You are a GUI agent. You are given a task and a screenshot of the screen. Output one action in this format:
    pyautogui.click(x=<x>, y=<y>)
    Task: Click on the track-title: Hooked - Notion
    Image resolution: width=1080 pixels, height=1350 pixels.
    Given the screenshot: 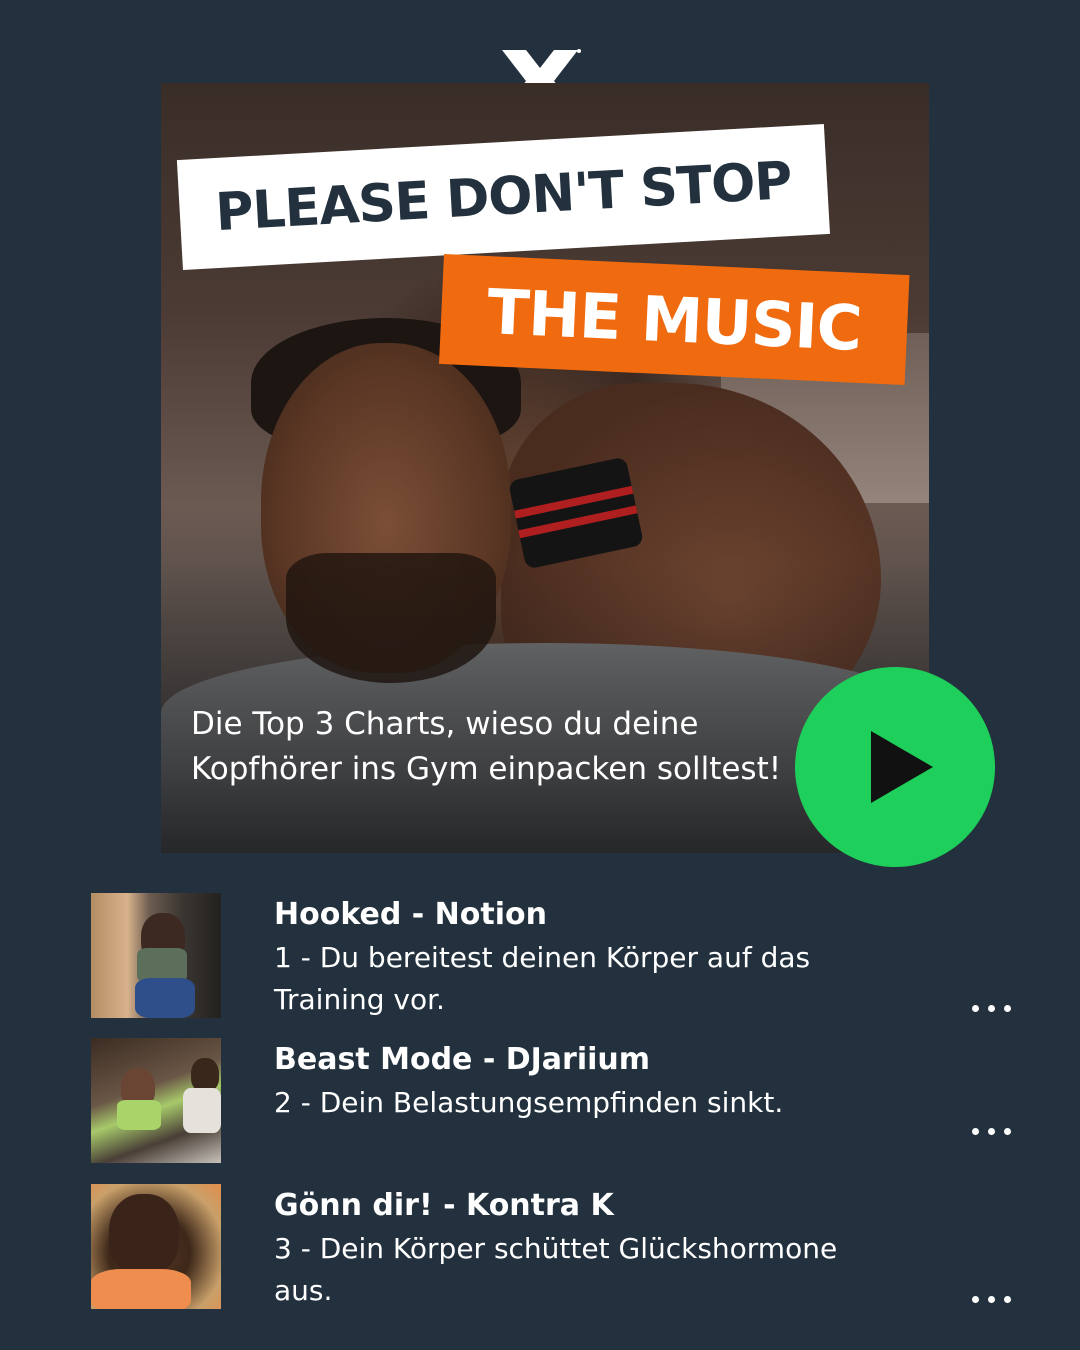 What is the action you would take?
    pyautogui.click(x=410, y=914)
    